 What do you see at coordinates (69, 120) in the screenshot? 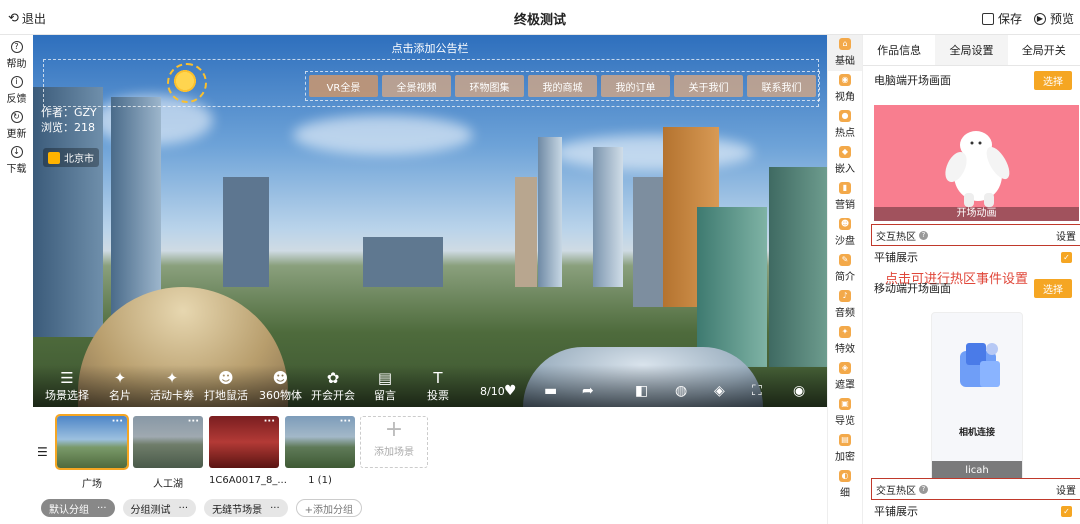
I see `author-info: 作者：GZY 浏览：218` at bounding box center [69, 120].